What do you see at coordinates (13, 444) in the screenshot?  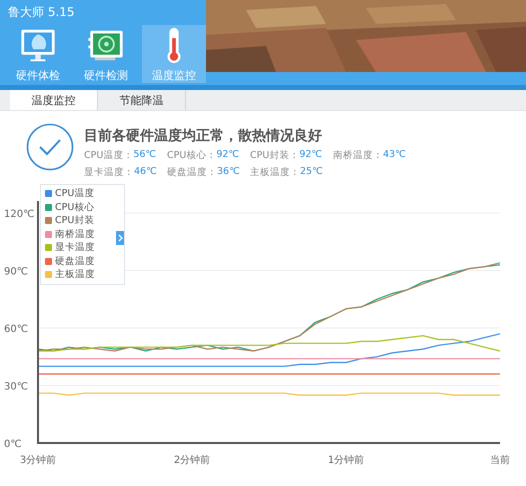 I see `y-tick-label: 0℃` at bounding box center [13, 444].